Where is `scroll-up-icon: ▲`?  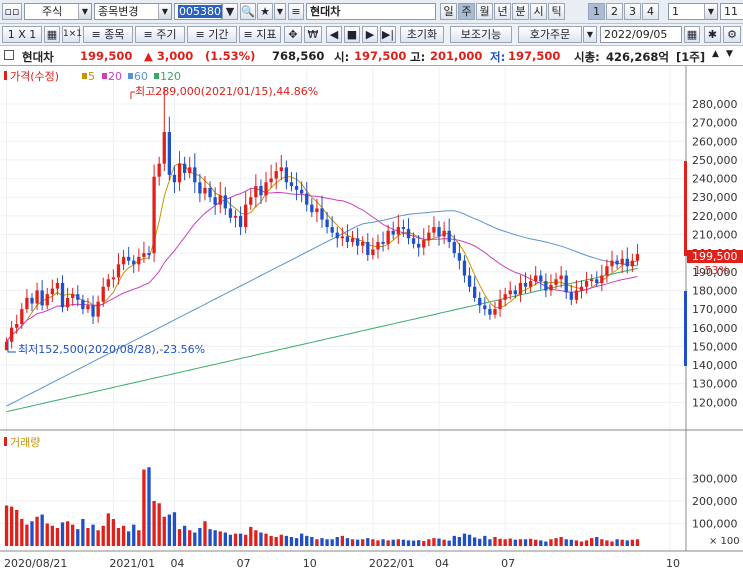
scroll-up-icon: ▲ is located at coordinates (715, 54).